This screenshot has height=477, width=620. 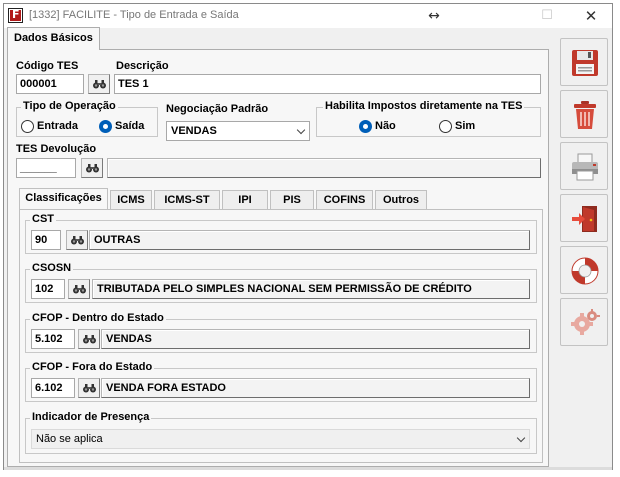 What do you see at coordinates (46, 168) in the screenshot?
I see `tes-devolucao-input: ______` at bounding box center [46, 168].